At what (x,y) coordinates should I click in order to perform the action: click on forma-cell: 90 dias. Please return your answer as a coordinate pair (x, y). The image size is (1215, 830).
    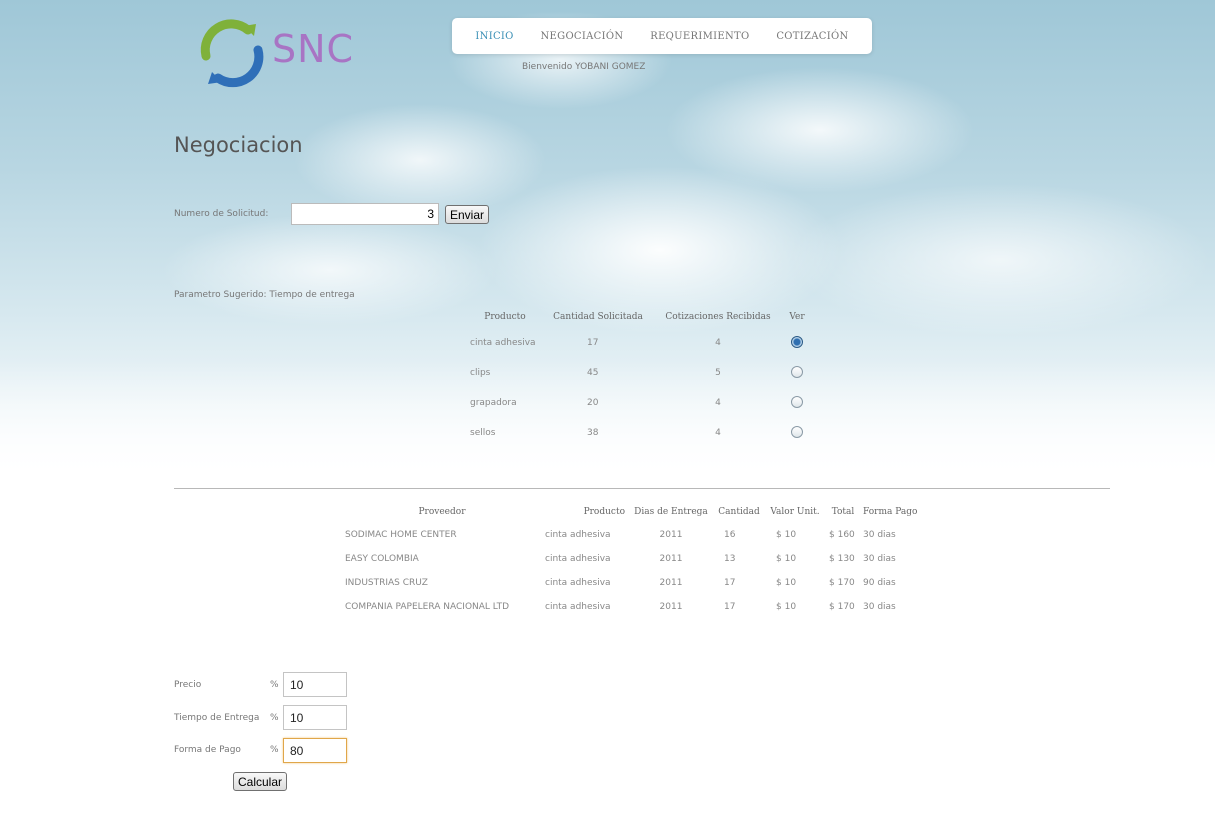
    Looking at the image, I should click on (879, 583).